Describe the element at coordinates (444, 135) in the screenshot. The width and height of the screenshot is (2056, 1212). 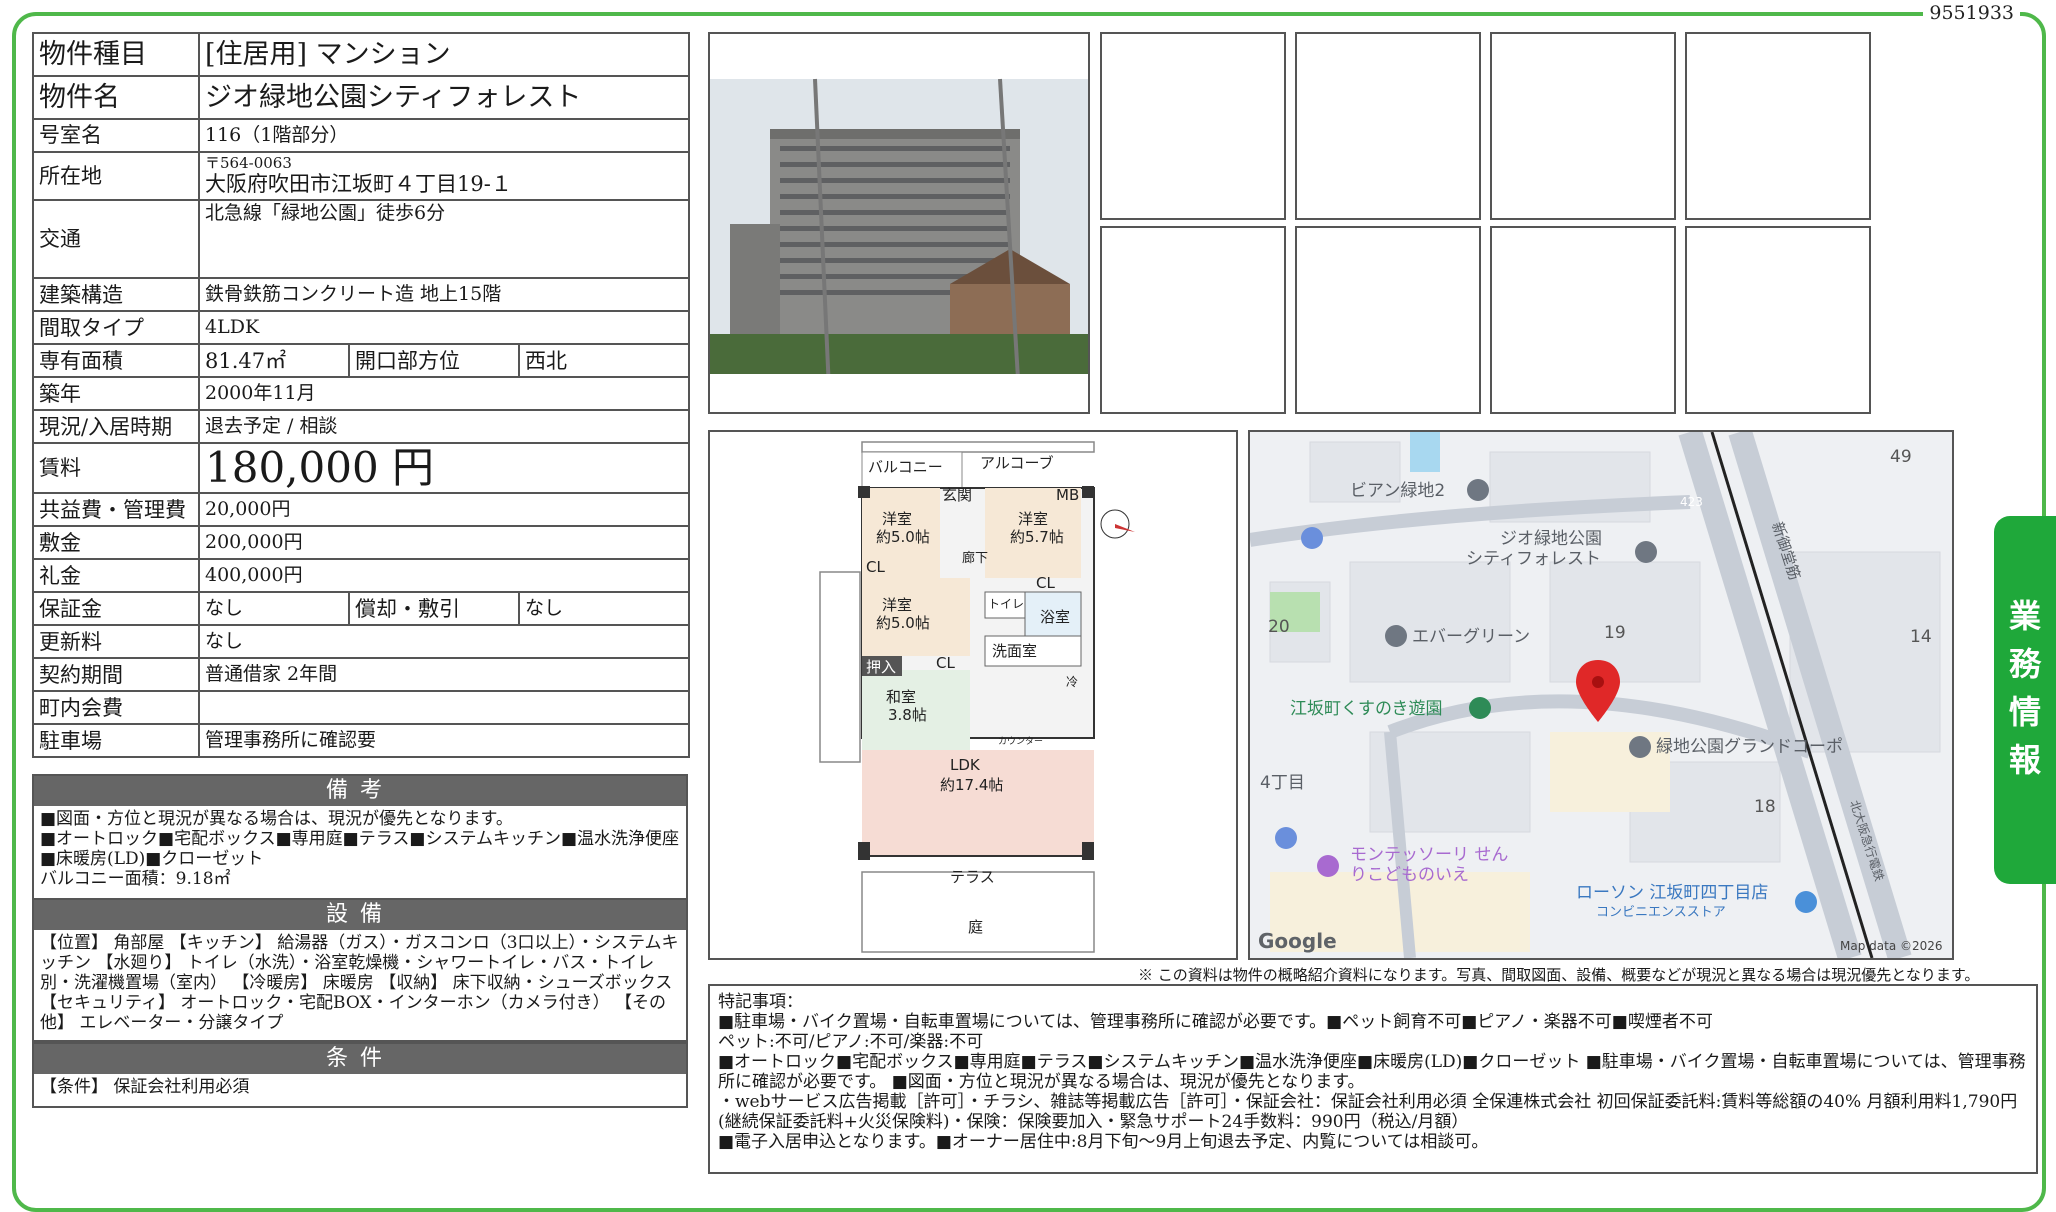
I see `room-value: 116（1階部分）` at that location.